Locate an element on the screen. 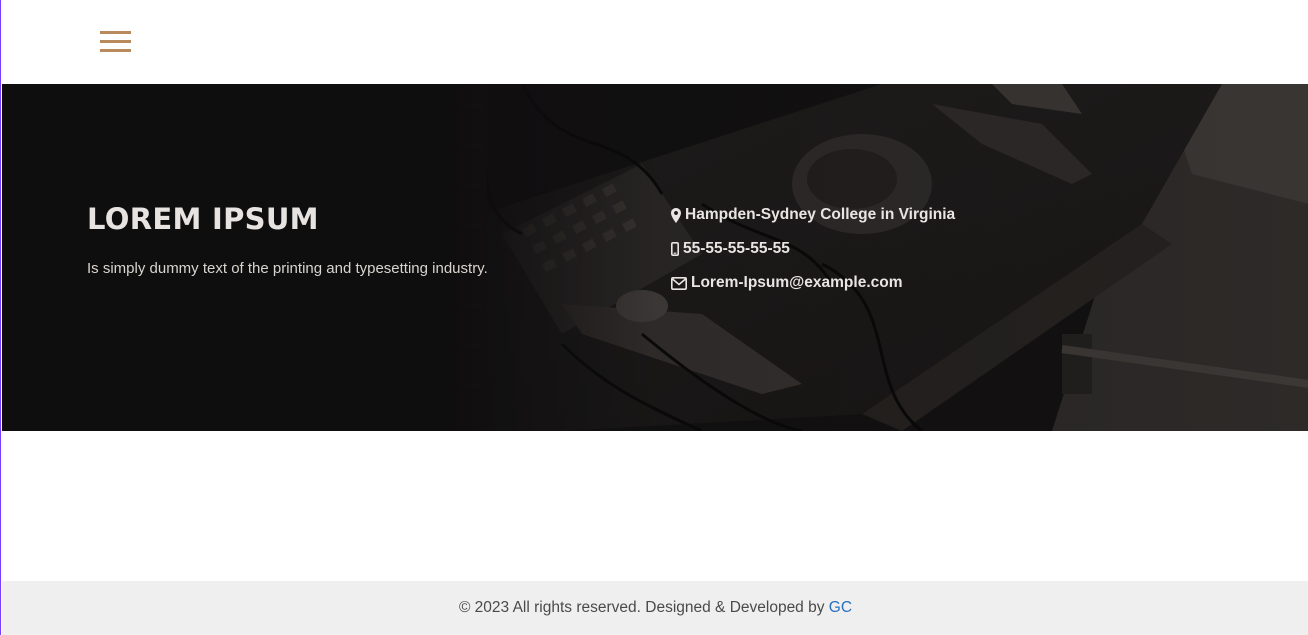 This screenshot has height=635, width=1308. envelope-icon is located at coordinates (679, 283).